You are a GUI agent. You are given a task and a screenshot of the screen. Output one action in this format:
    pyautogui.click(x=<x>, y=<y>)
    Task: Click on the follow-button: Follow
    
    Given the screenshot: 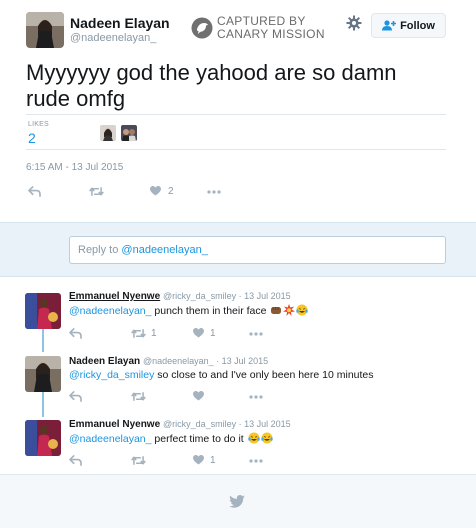 What is the action you would take?
    pyautogui.click(x=408, y=25)
    